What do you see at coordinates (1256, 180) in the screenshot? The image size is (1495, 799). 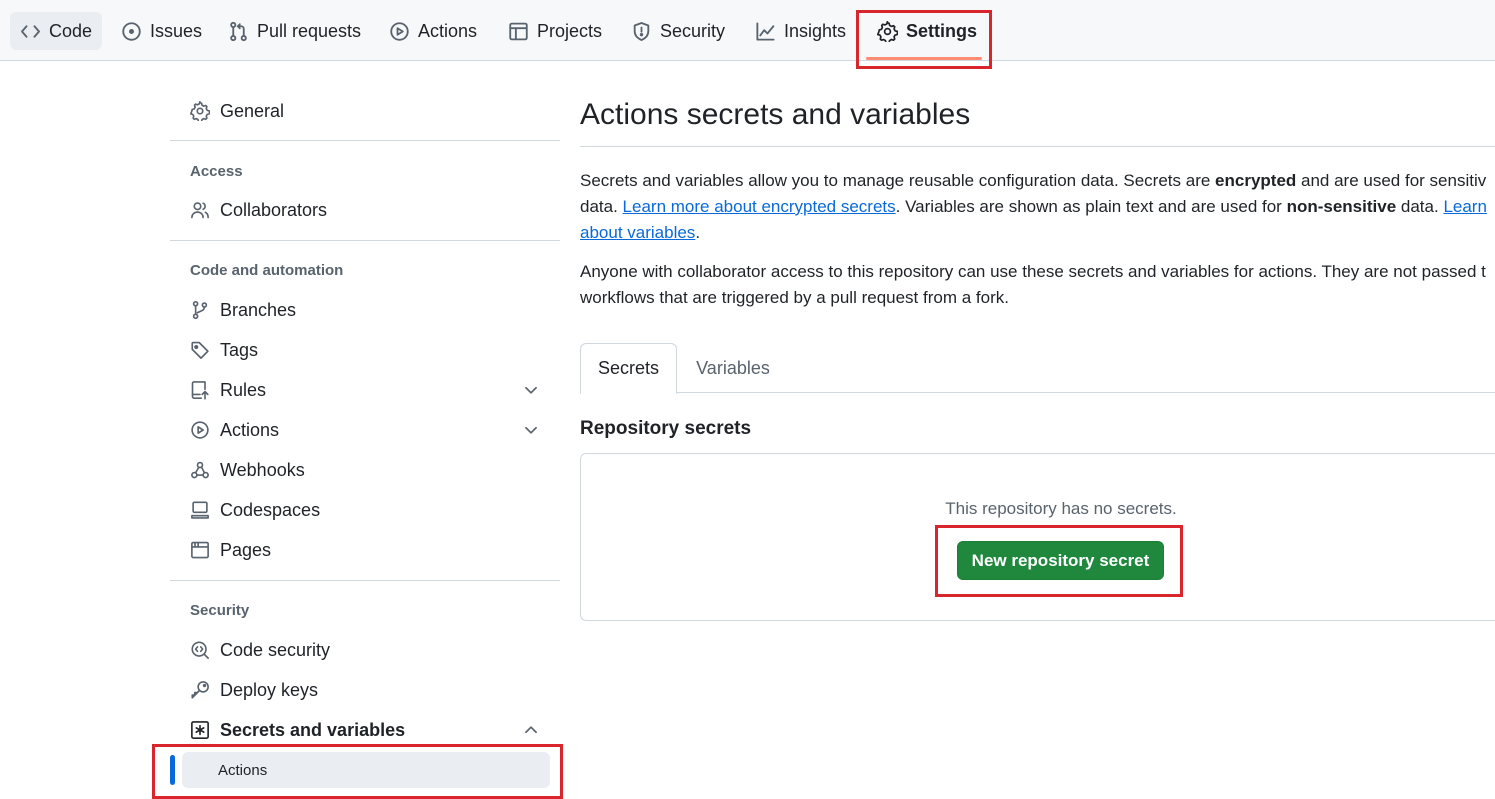 I see `description-emphasis: encrypted` at bounding box center [1256, 180].